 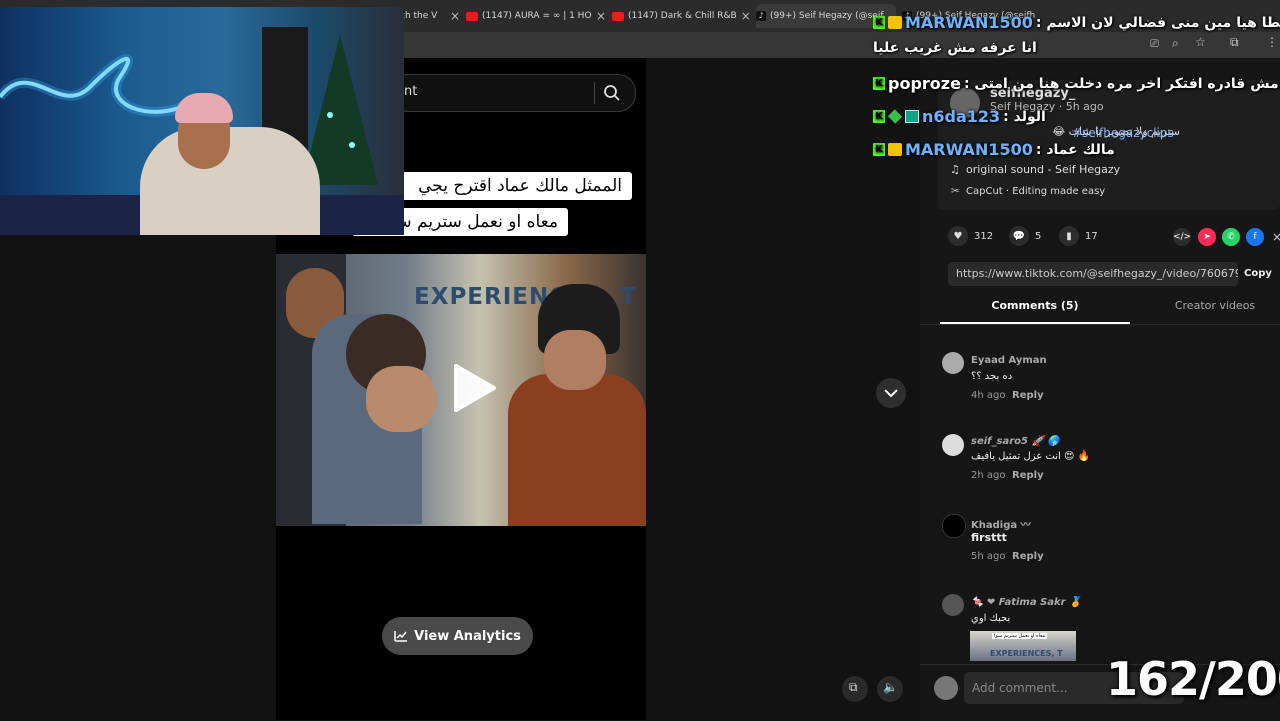 I want to click on star-icon: ☆, so click(x=1200, y=42).